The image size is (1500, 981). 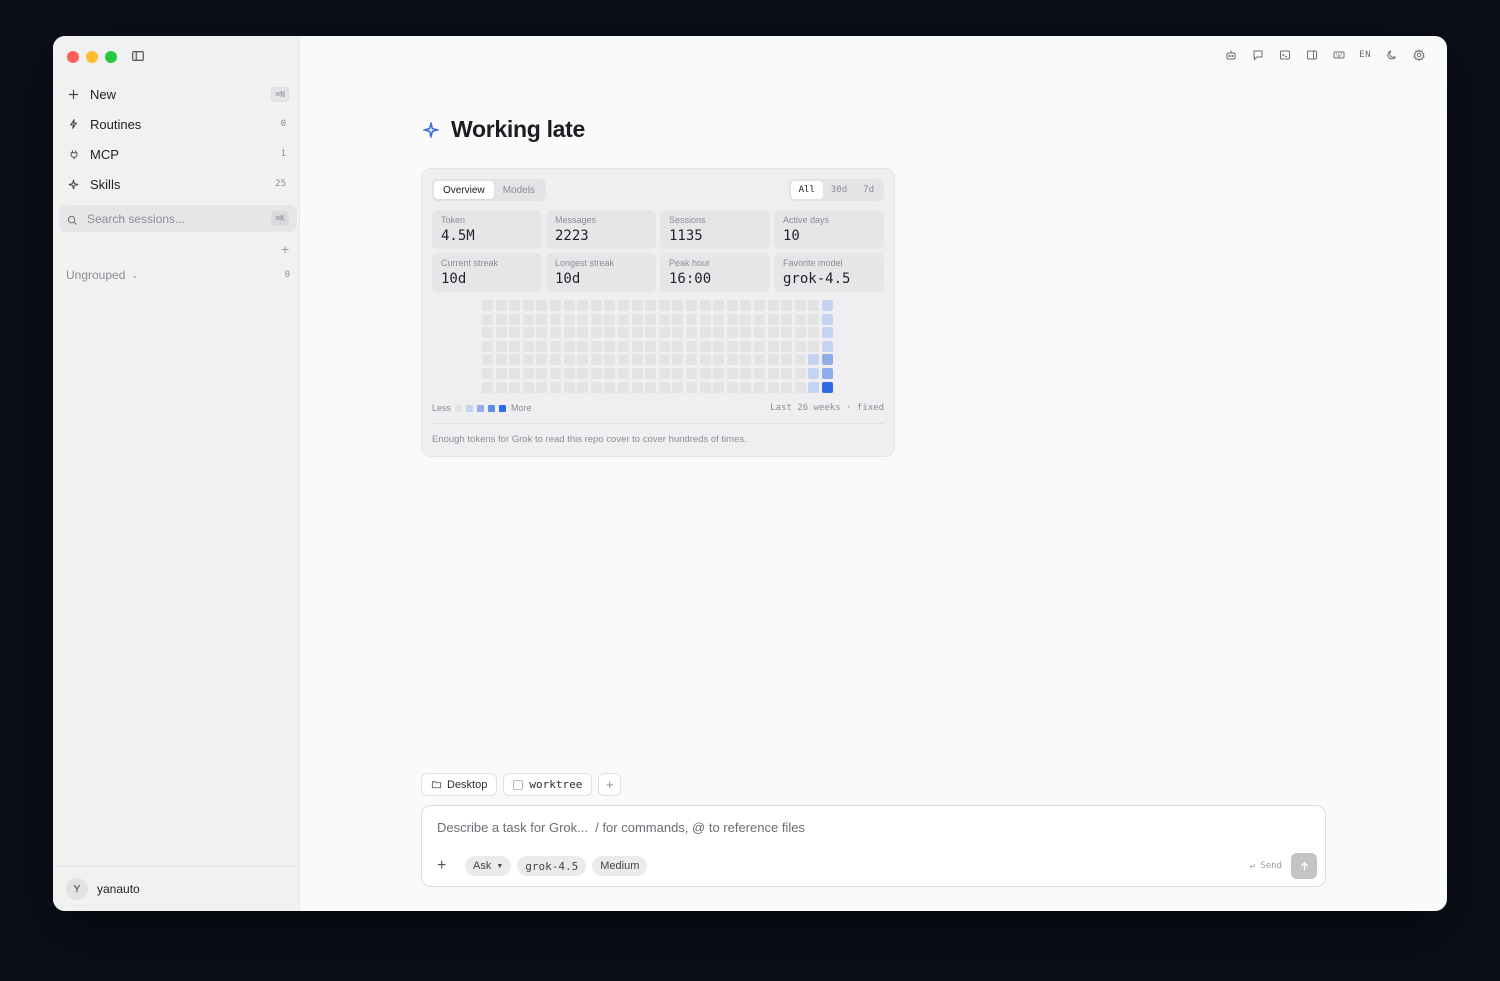 What do you see at coordinates (715, 272) in the screenshot?
I see `stat-peak-hour: Peak hour 16:00` at bounding box center [715, 272].